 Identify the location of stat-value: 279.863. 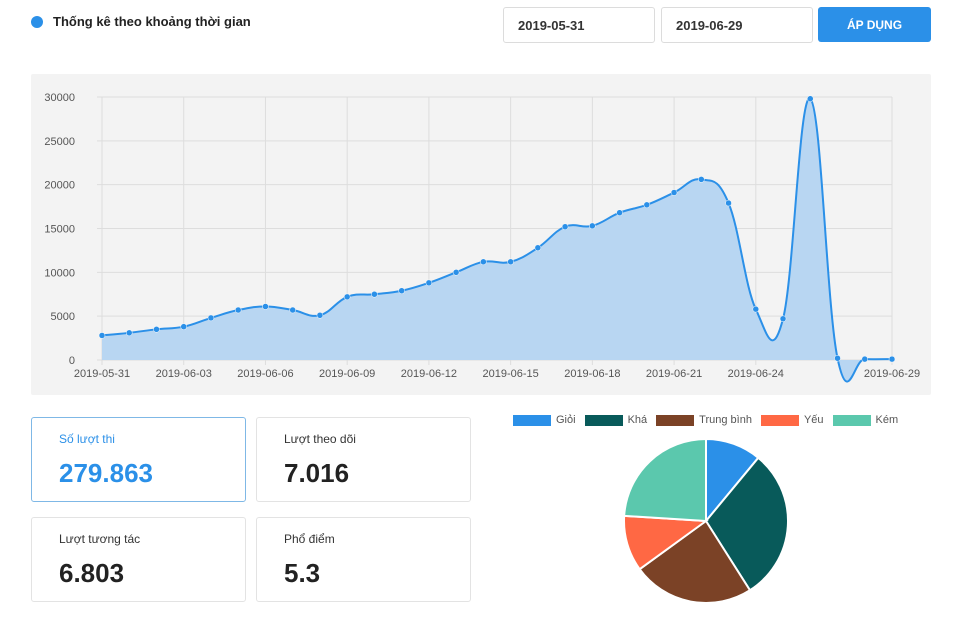
(106, 473).